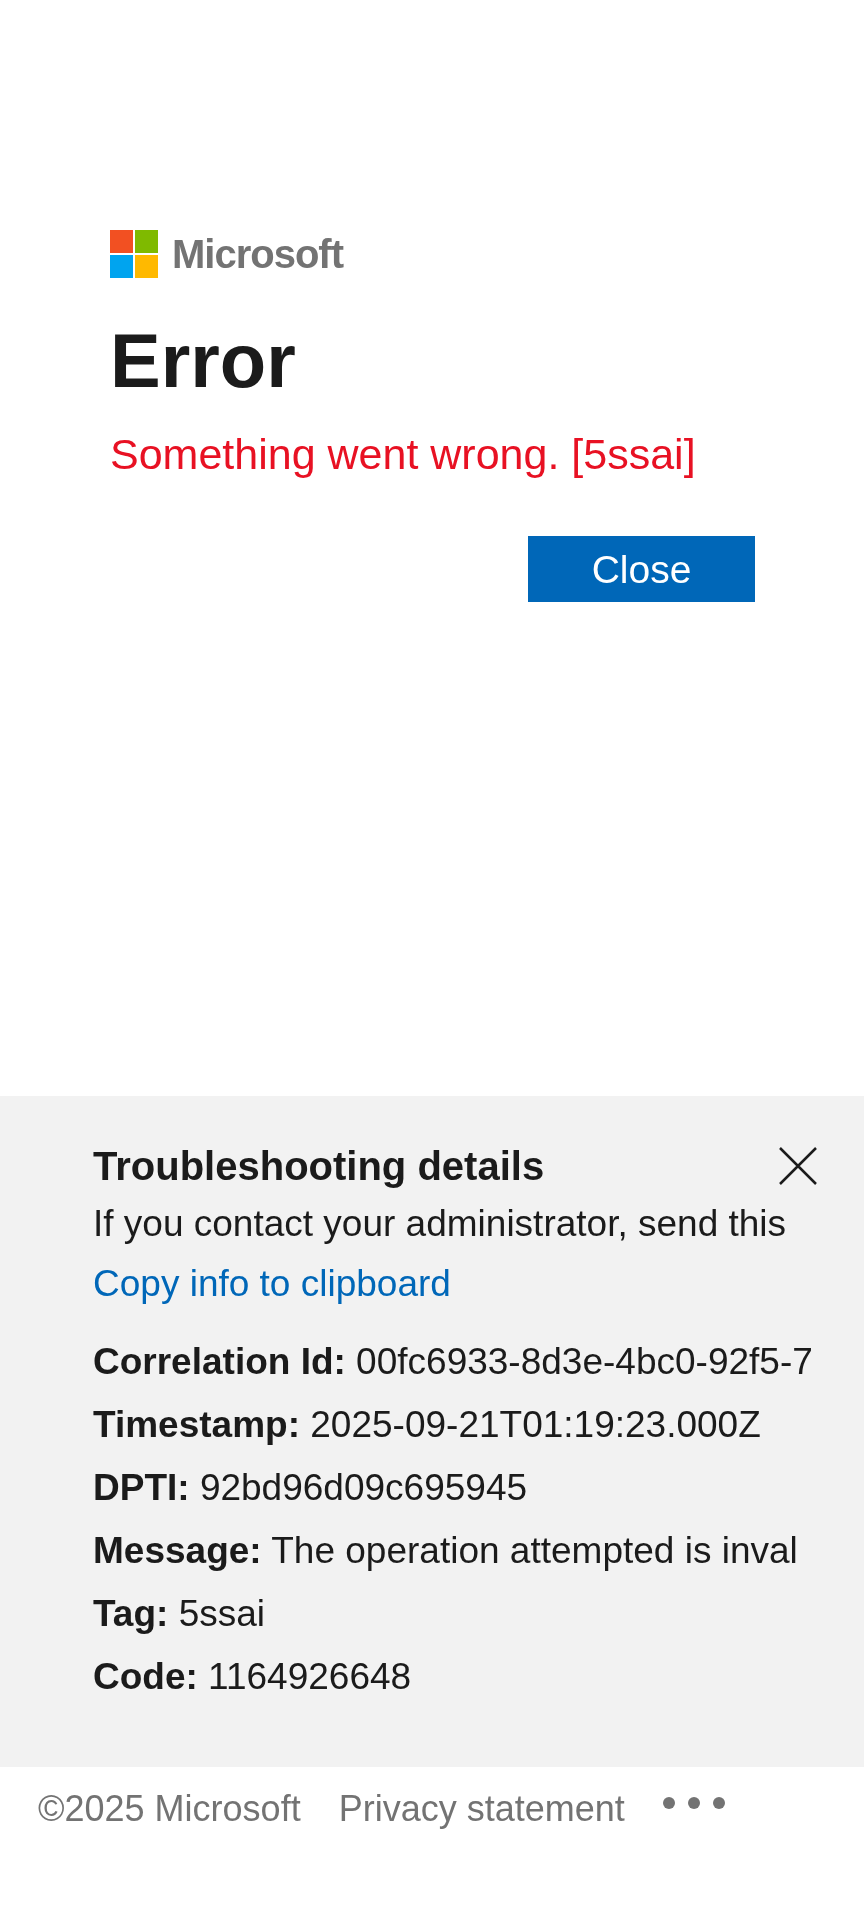 Image resolution: width=864 pixels, height=1928 pixels. Describe the element at coordinates (319, 1166) in the screenshot. I see `section-title: Troubleshooting details` at that location.